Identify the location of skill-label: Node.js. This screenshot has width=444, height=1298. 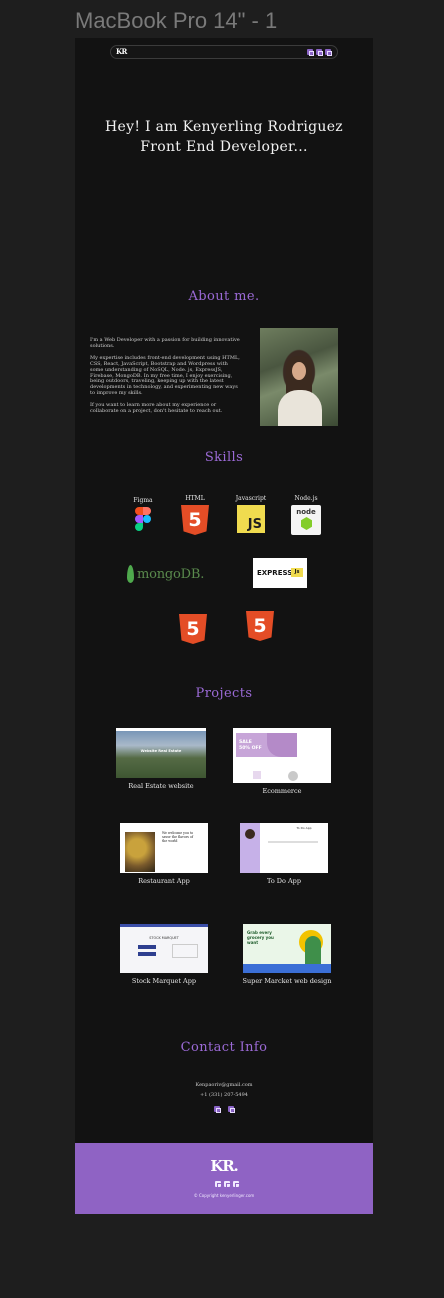
(306, 498).